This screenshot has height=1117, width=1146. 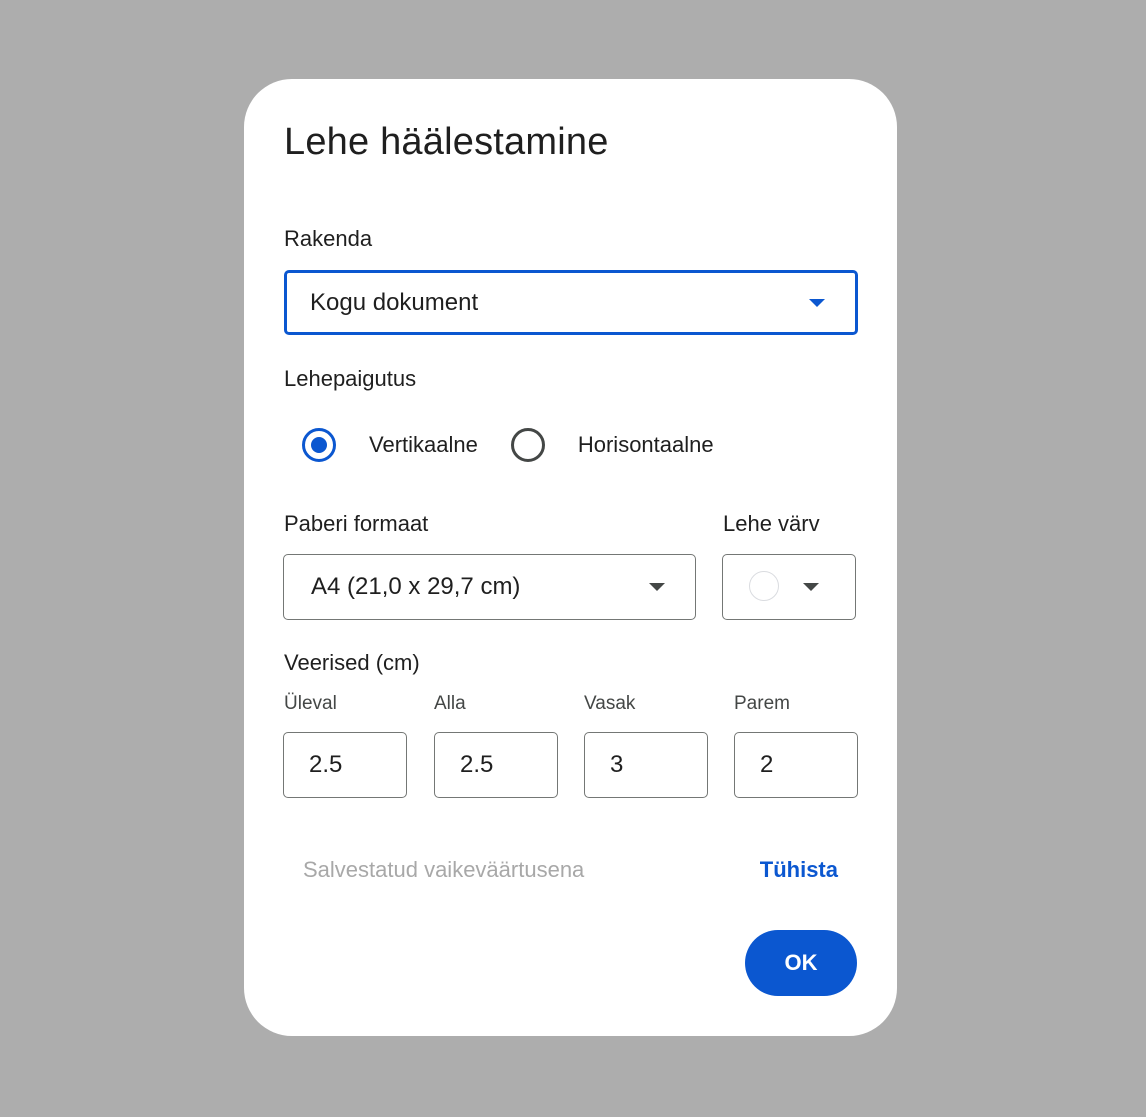 I want to click on margin-top-input, so click(x=345, y=765).